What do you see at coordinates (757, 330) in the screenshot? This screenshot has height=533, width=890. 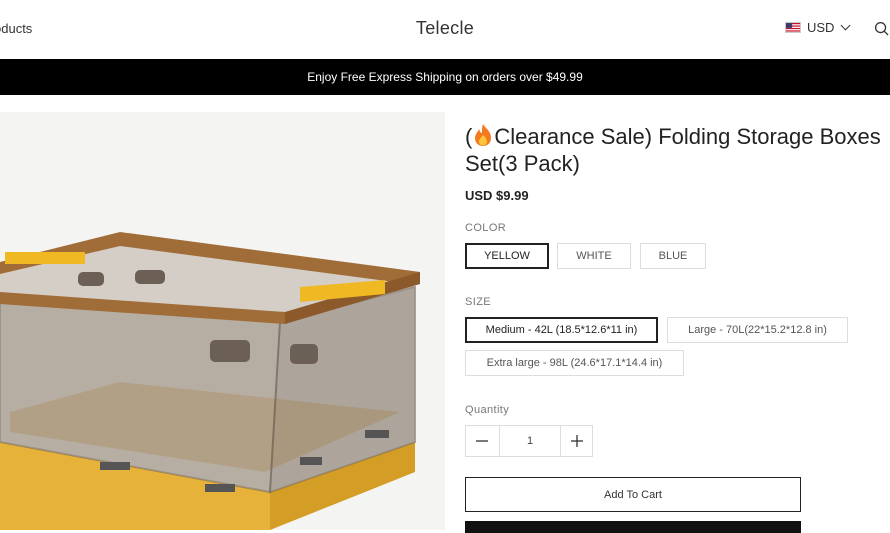 I see `size-option-large: Large - 70L(22*15.2*12.8 in)` at bounding box center [757, 330].